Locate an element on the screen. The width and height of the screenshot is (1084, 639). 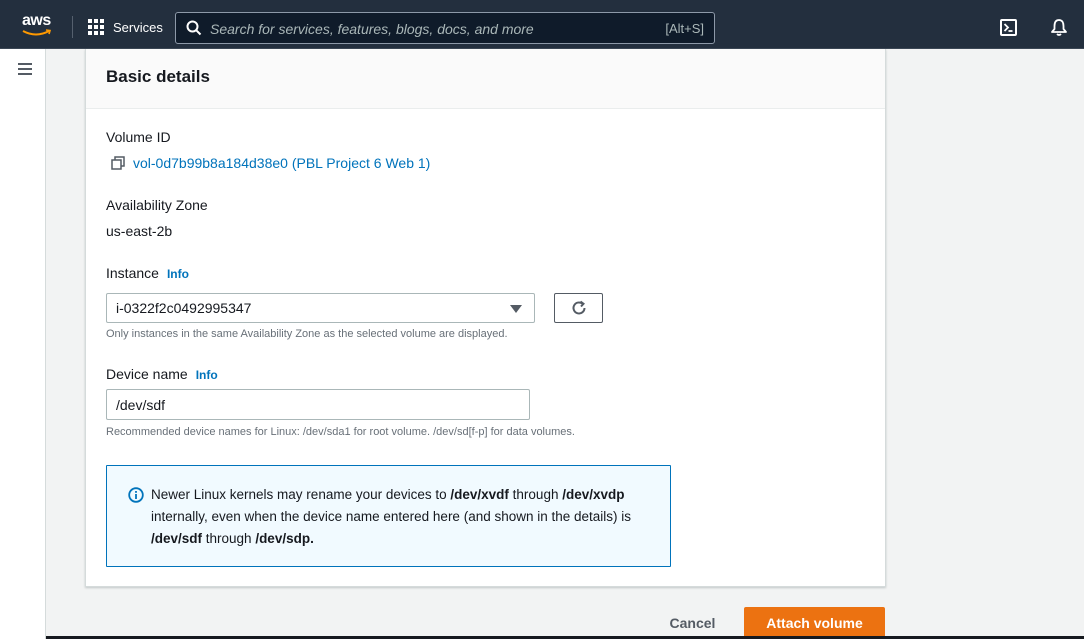
volume-id-label: Volume ID is located at coordinates (138, 137).